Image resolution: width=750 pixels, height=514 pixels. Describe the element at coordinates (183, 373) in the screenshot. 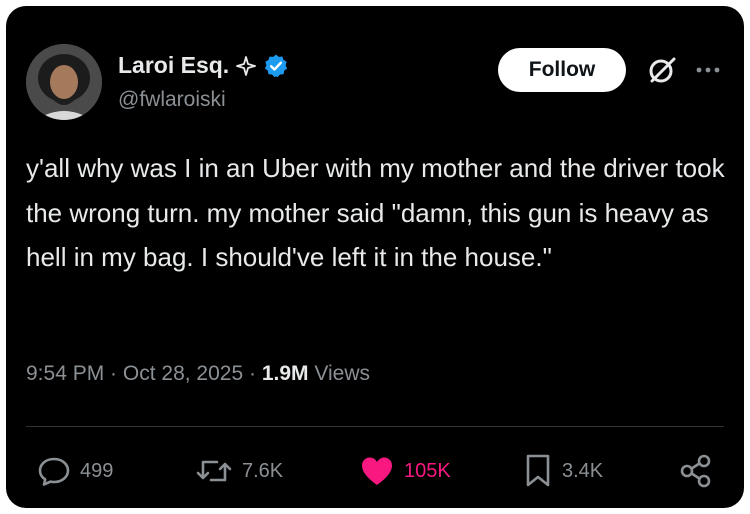

I see `tweet-date: Oct 28, 2025` at that location.